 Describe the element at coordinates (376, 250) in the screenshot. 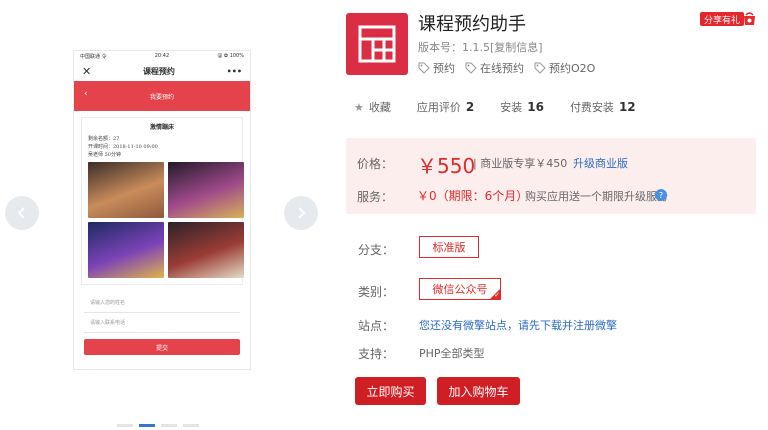

I see `branch-label: 分支：` at that location.